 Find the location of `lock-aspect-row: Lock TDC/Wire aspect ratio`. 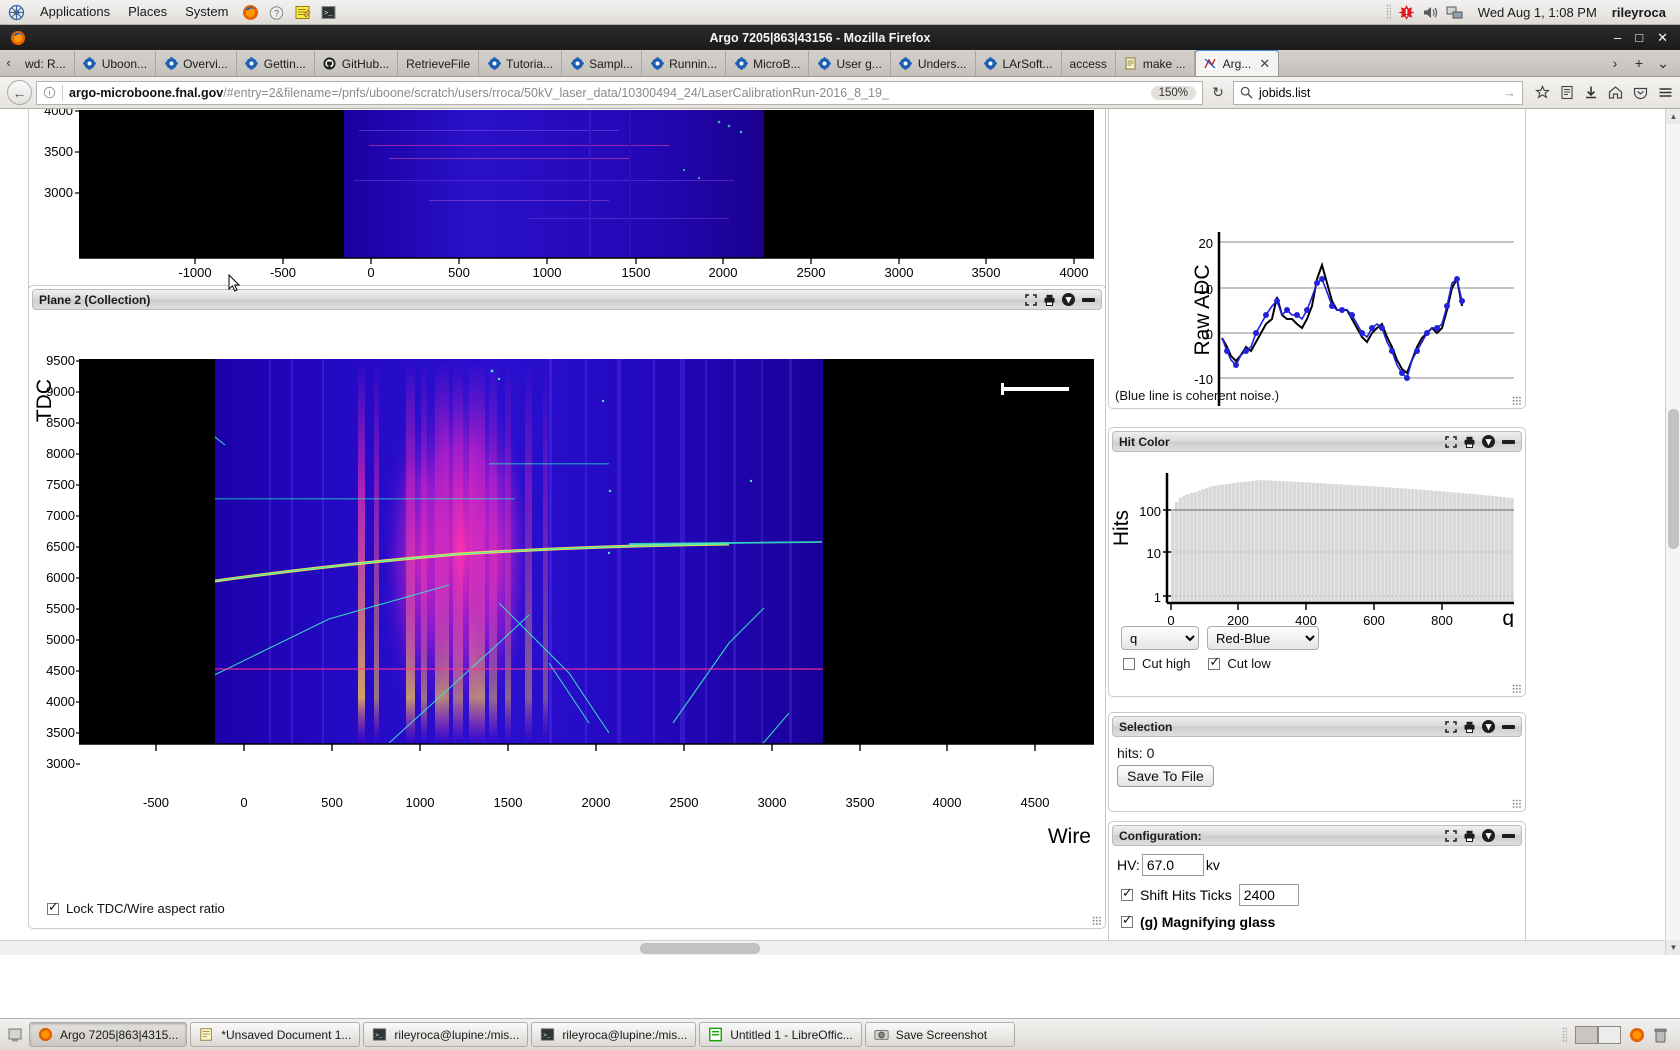

lock-aspect-row: Lock TDC/Wire aspect ratio is located at coordinates (136, 908).